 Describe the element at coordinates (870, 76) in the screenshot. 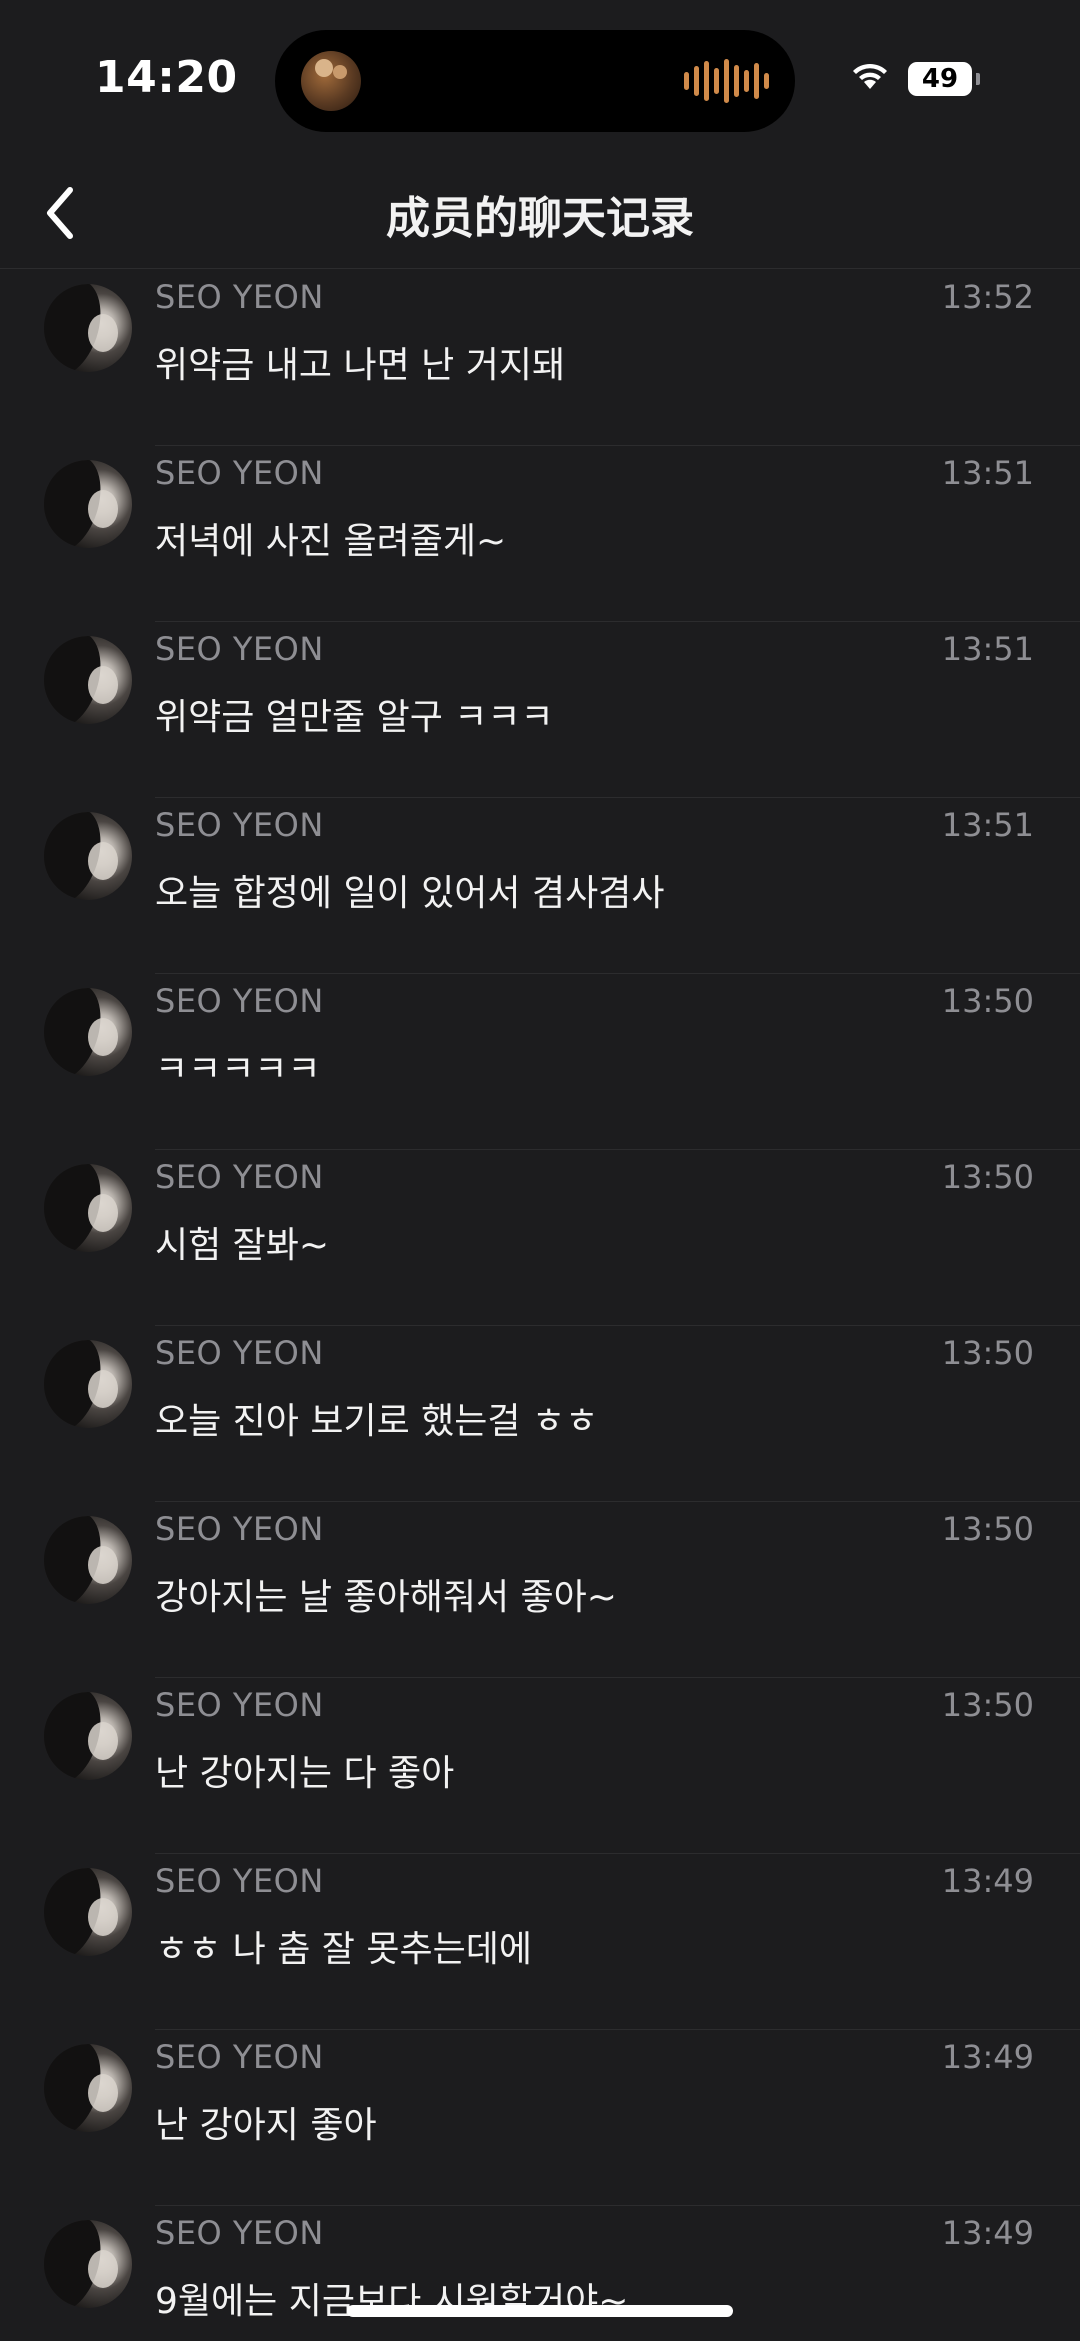

I see `wifi-icon` at that location.